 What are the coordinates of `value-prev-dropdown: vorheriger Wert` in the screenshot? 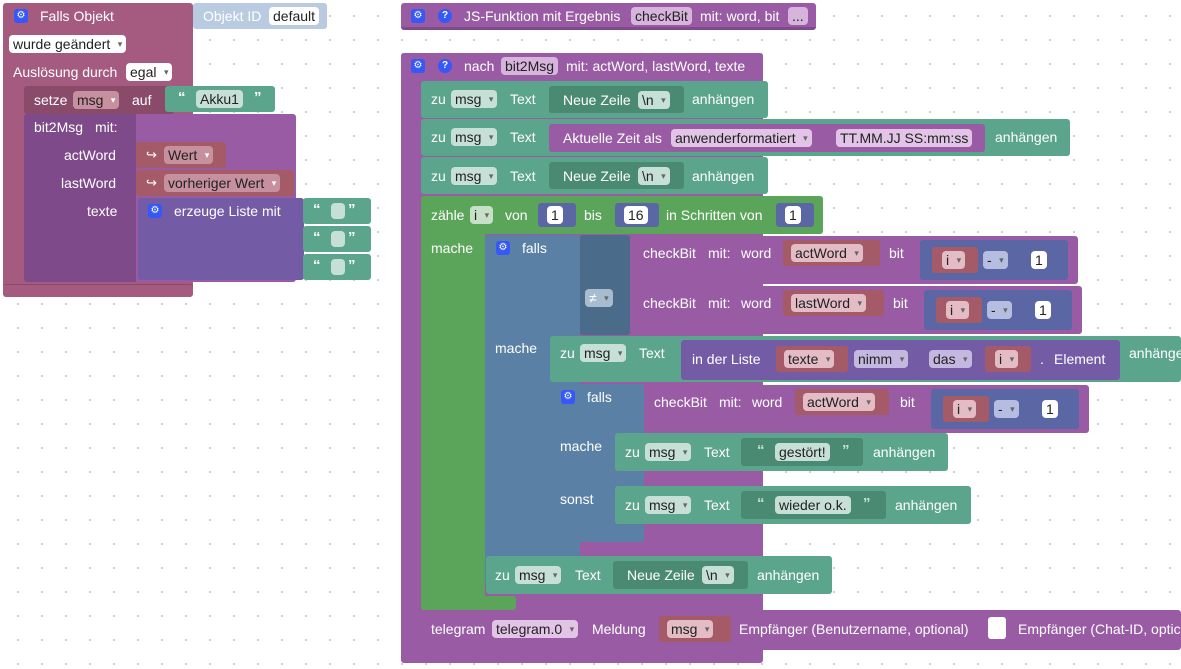 It's located at (222, 183).